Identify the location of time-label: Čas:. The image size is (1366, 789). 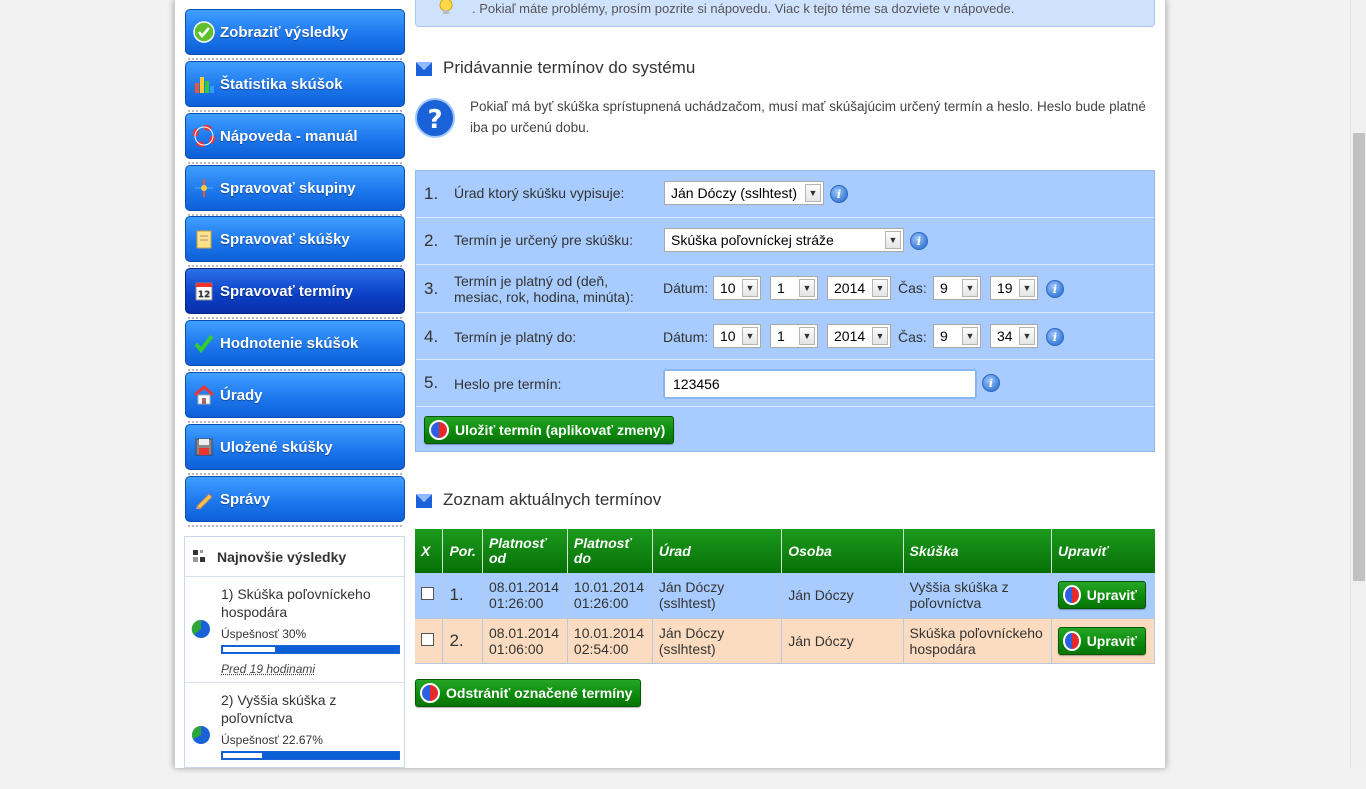
(912, 337).